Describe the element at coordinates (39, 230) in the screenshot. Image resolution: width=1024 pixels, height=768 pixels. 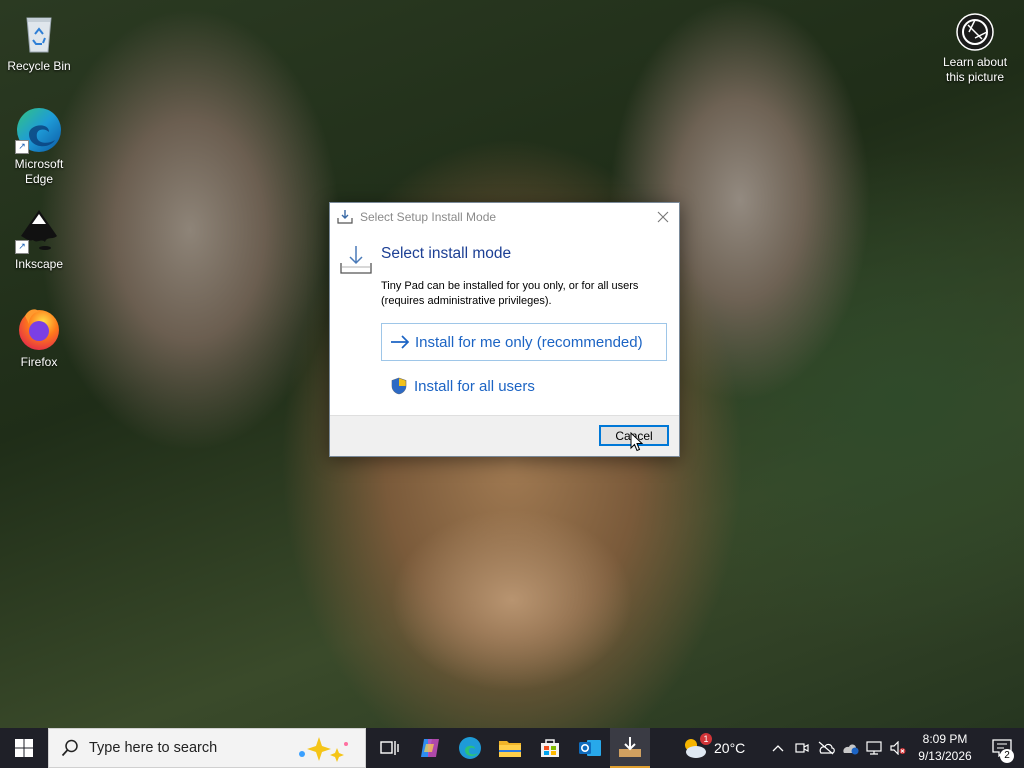
I see `inkscape-icon: ↗` at that location.